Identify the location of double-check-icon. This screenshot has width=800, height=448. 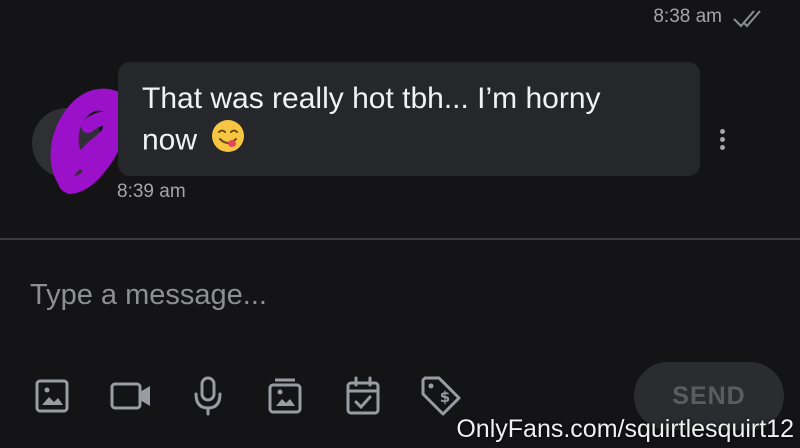
(749, 21).